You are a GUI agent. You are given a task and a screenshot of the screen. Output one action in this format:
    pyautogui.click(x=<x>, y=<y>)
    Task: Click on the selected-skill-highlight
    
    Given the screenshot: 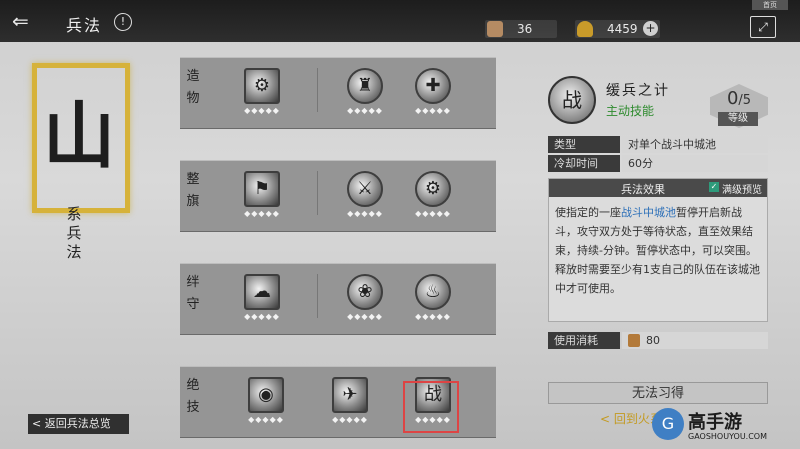 What is the action you would take?
    pyautogui.click(x=431, y=407)
    